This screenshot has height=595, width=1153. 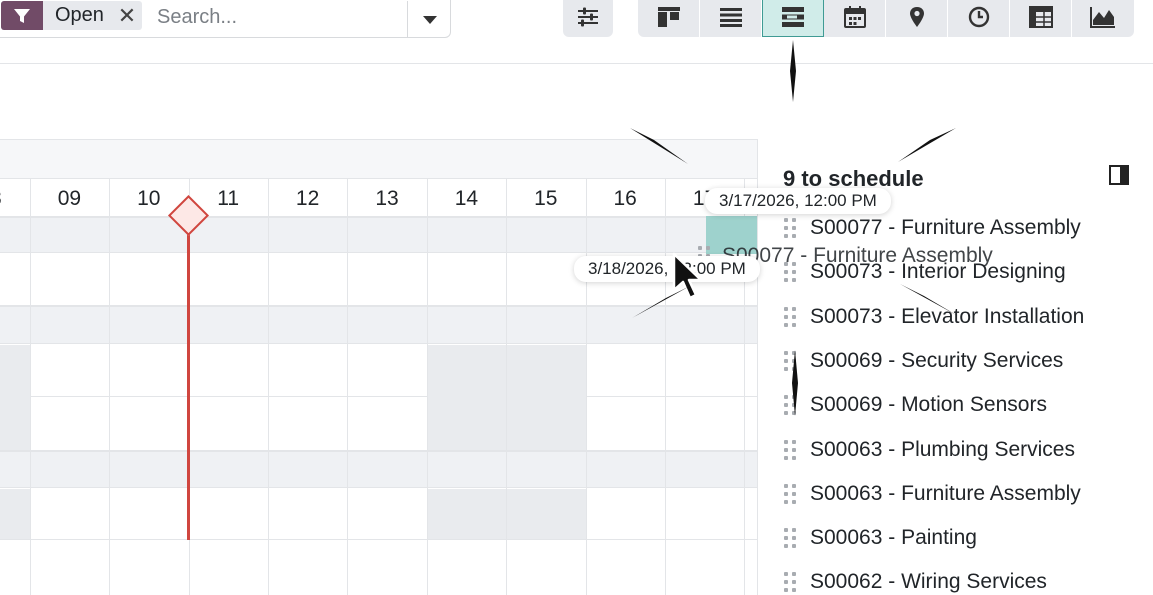 I want to click on panel-item-label: S00077 - Furniture Assembly, so click(x=945, y=227).